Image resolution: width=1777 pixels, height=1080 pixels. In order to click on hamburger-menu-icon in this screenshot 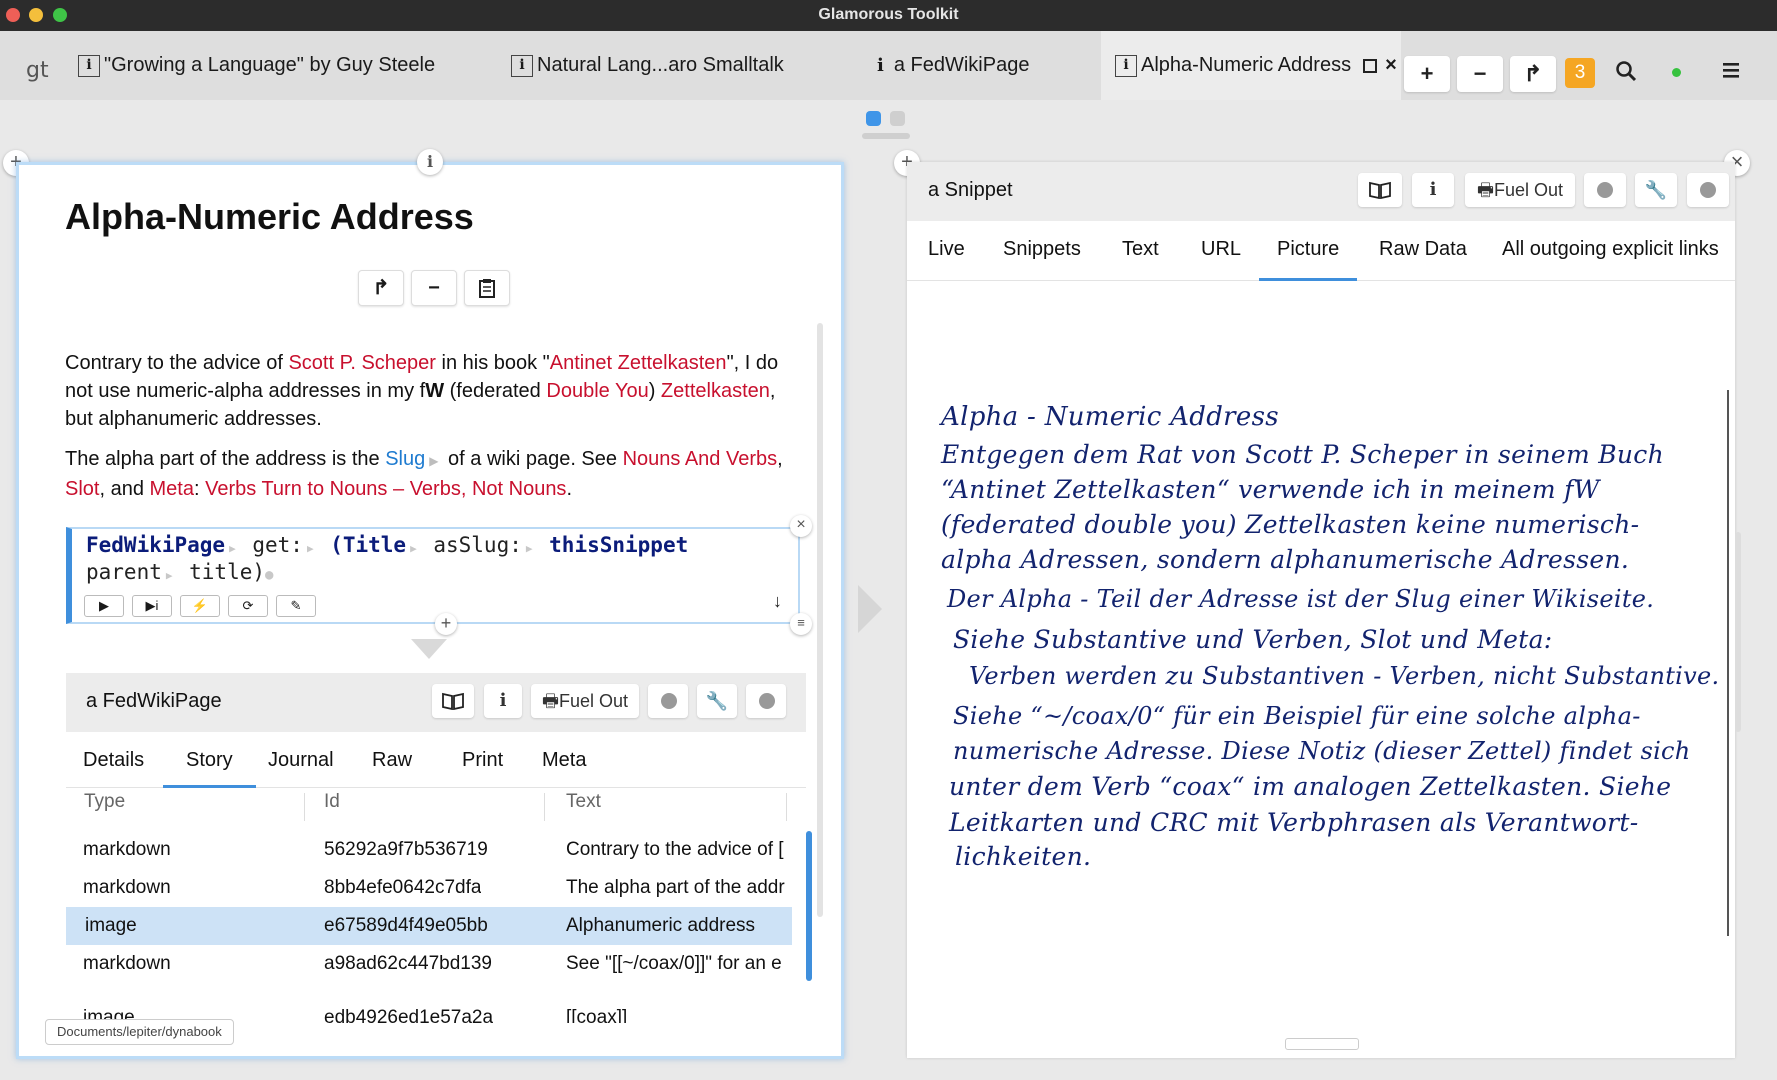, I will do `click(1731, 73)`.